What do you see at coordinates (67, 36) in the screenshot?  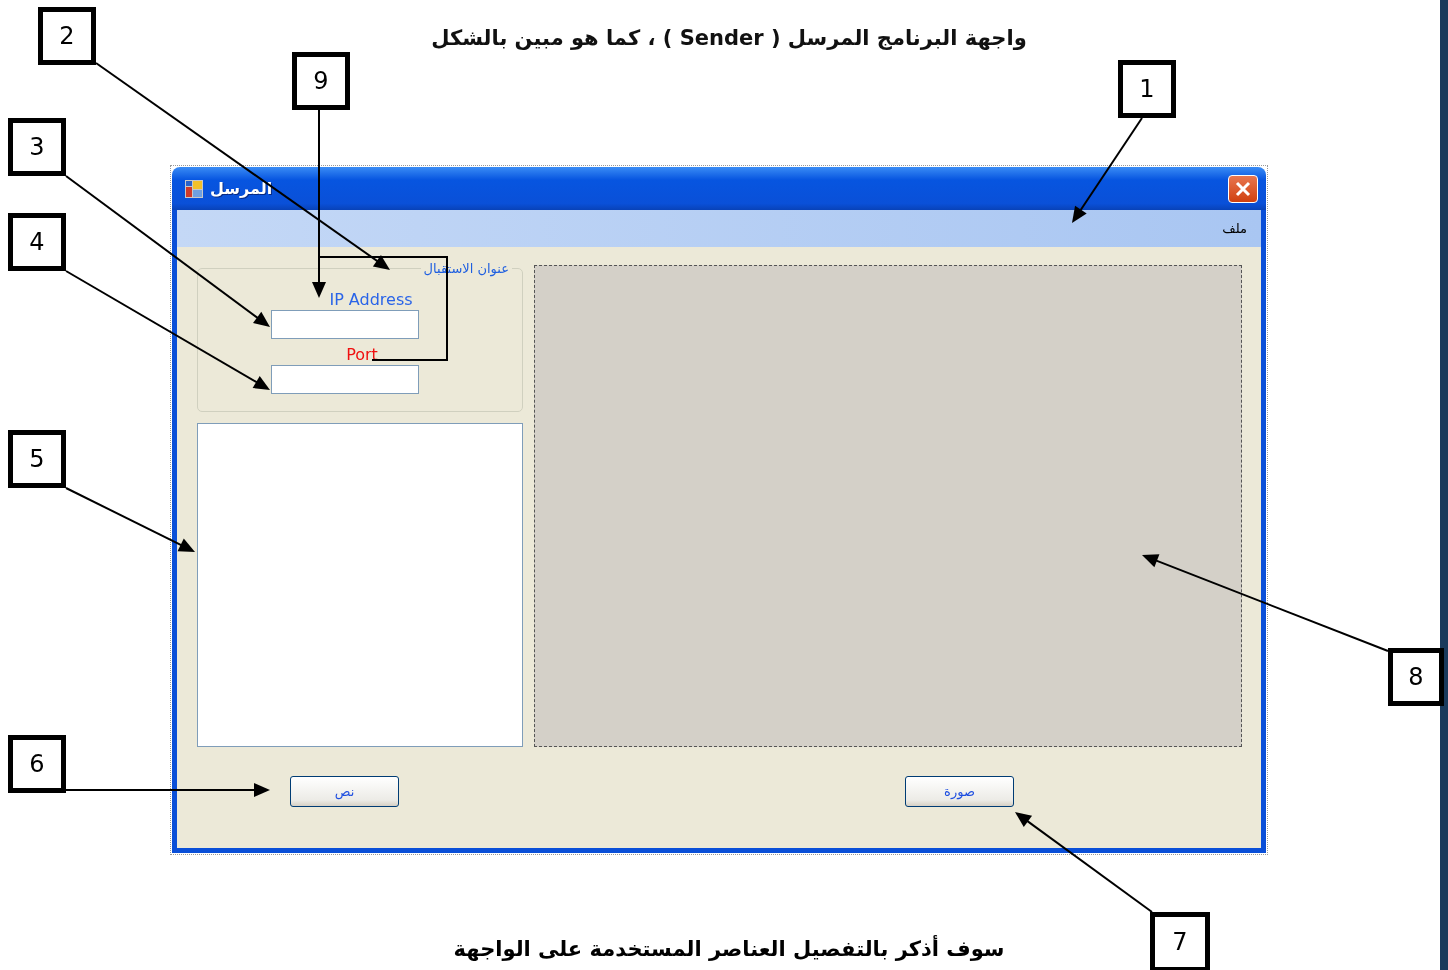 I see `callout-number: 2` at bounding box center [67, 36].